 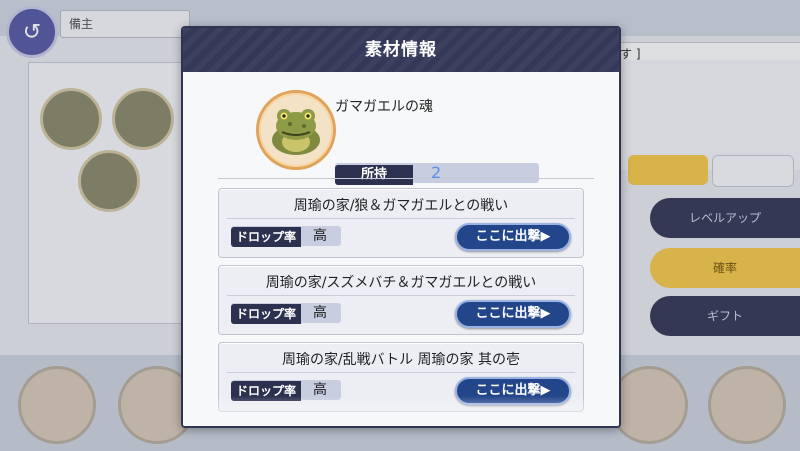 What do you see at coordinates (401, 300) in the screenshot?
I see `quest-card: 周瑜の家/スズメバチ＆ガマガエルとの戦い ドロップ率 高 ここに出撃▶` at bounding box center [401, 300].